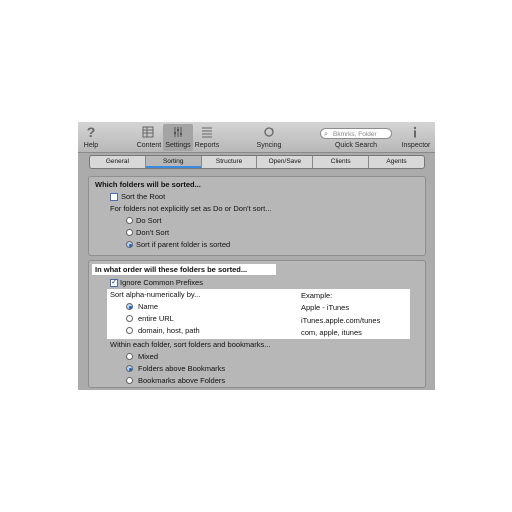  Describe the element at coordinates (143, 196) in the screenshot. I see `sort-root-label: Sort the Root` at that location.